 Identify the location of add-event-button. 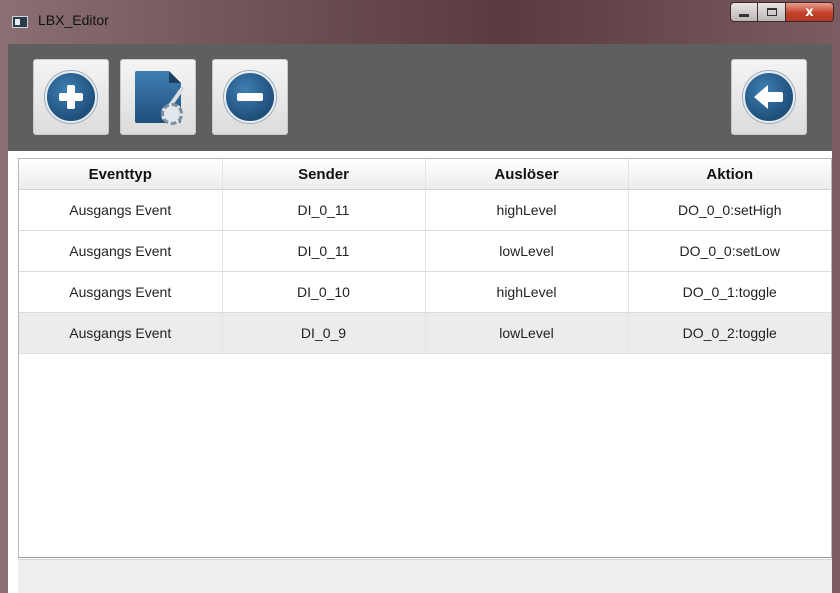
(71, 97).